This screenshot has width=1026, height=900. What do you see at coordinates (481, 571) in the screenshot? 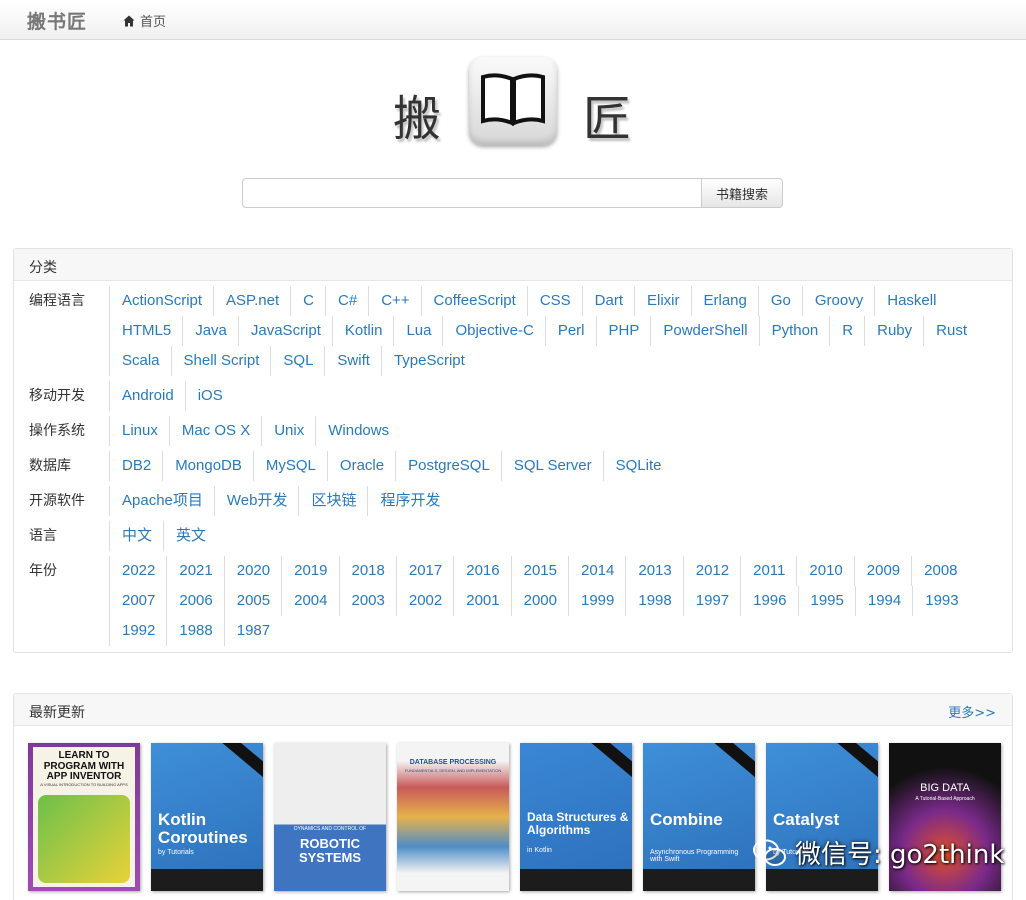
I see `category-link: 2016` at bounding box center [481, 571].